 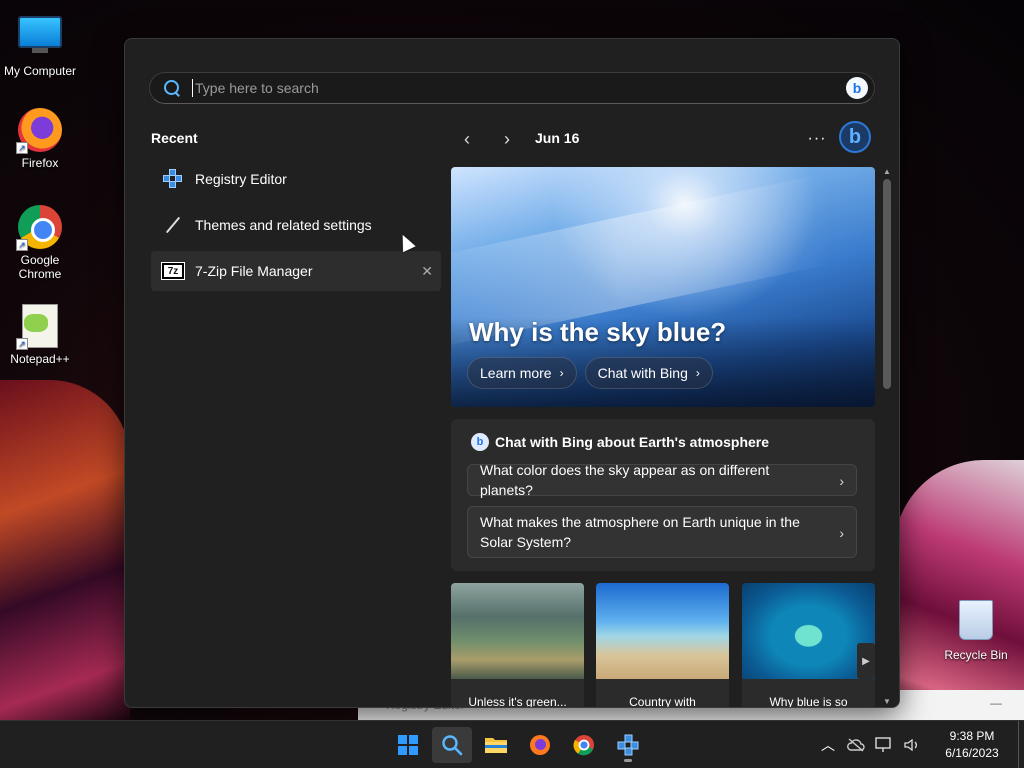 I want to click on desktop-icon-google-chrome: ↗ Google Chrome, so click(x=40, y=243).